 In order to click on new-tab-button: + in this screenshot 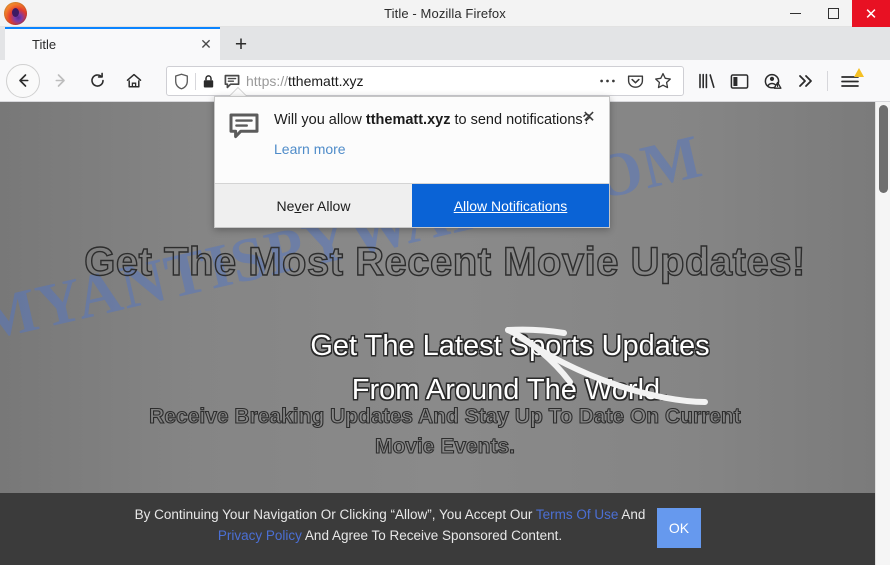, I will do `click(241, 44)`.